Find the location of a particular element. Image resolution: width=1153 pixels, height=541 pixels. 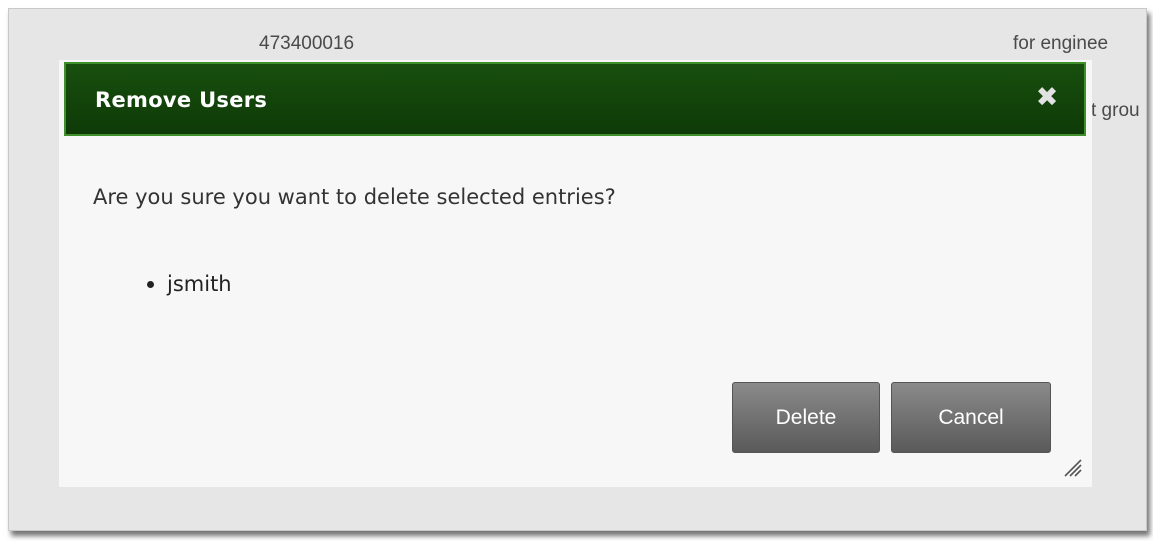

entry-label: jsmith is located at coordinates (199, 284).